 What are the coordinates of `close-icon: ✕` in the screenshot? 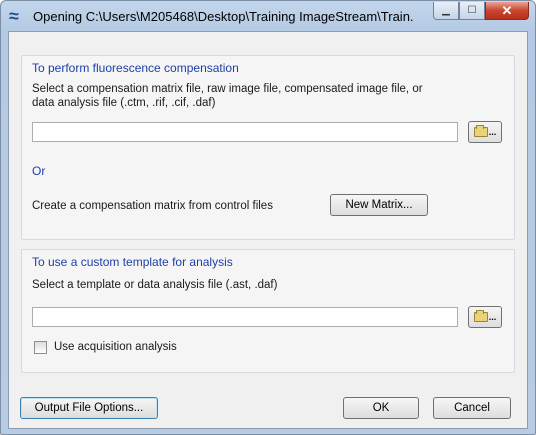 It's located at (507, 10).